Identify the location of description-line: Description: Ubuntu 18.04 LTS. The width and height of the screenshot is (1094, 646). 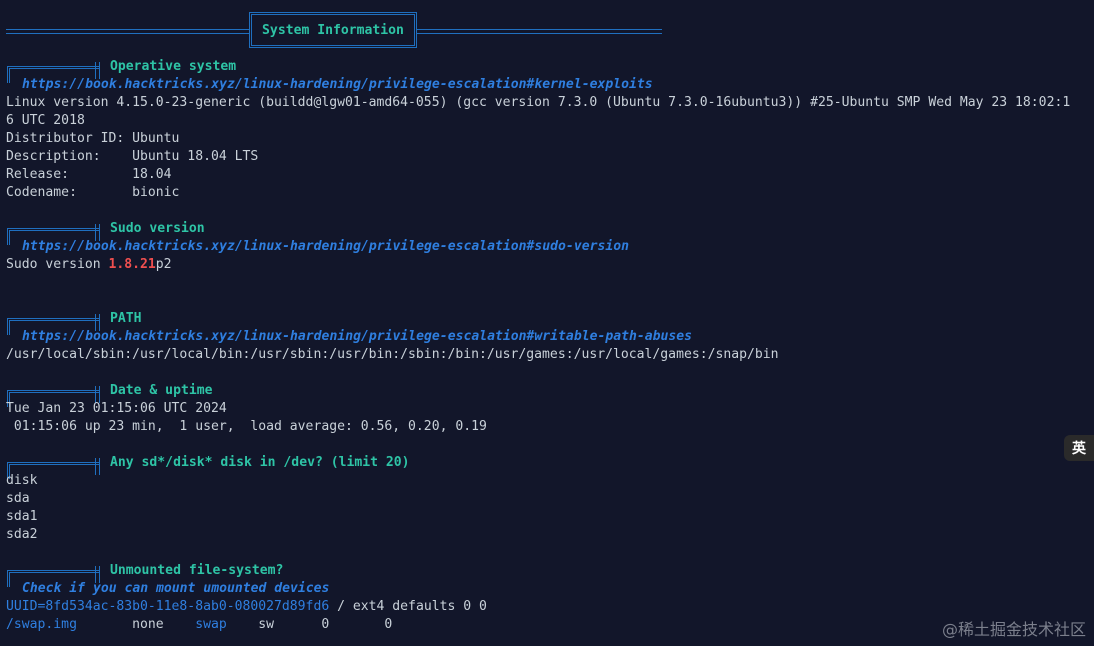
(132, 156).